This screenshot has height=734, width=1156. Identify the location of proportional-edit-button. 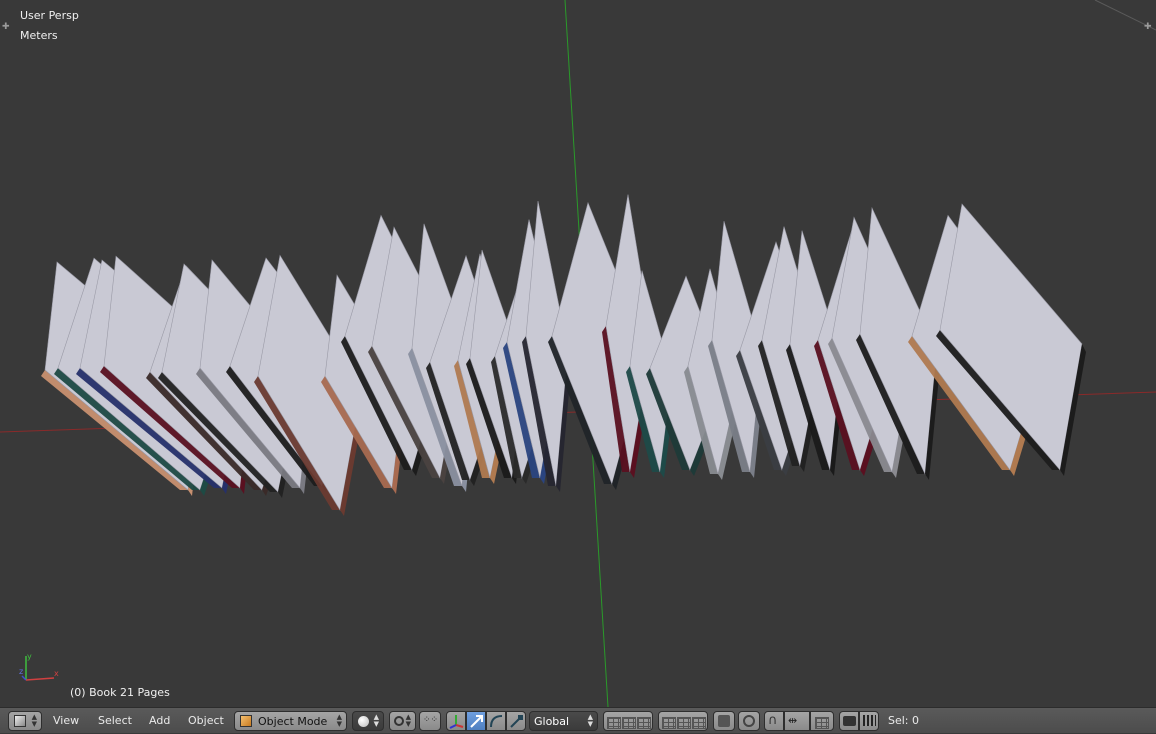
(749, 721).